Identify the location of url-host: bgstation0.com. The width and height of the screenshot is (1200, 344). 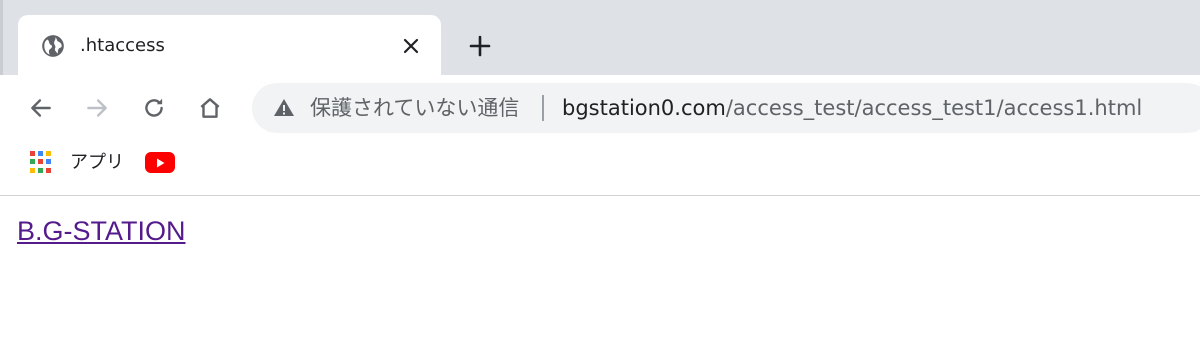
(644, 108).